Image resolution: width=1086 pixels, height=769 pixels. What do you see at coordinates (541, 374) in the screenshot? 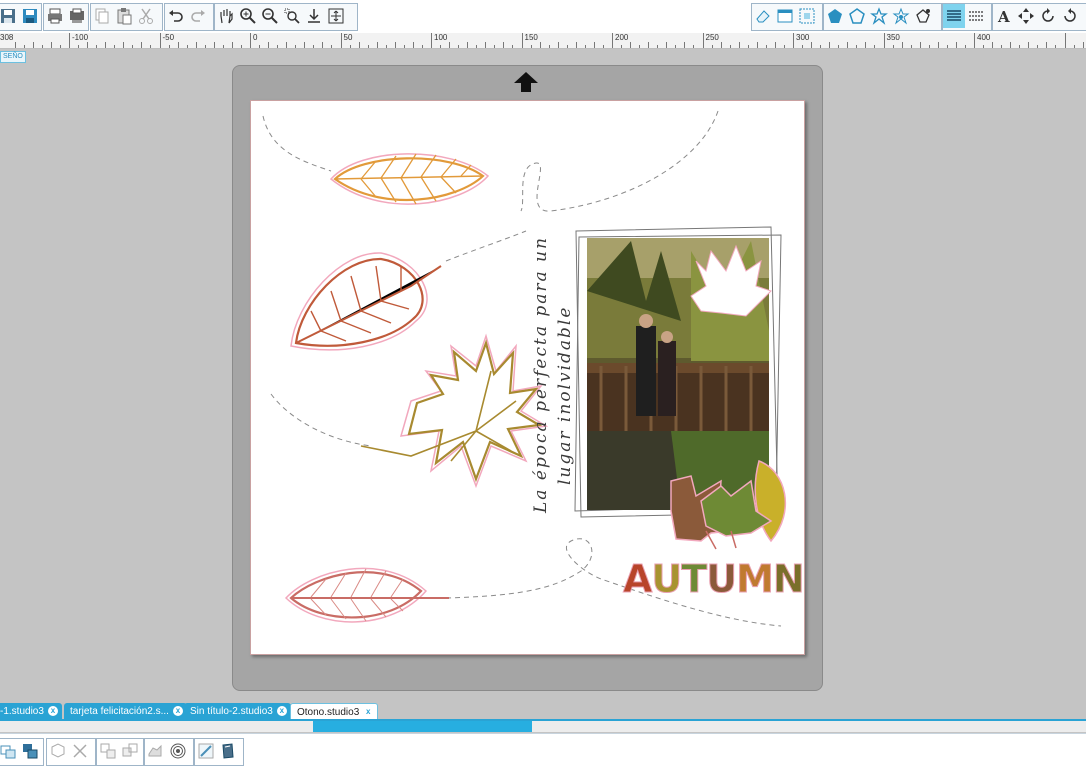
I see `script-line-1: La época perfecta para un` at bounding box center [541, 374].